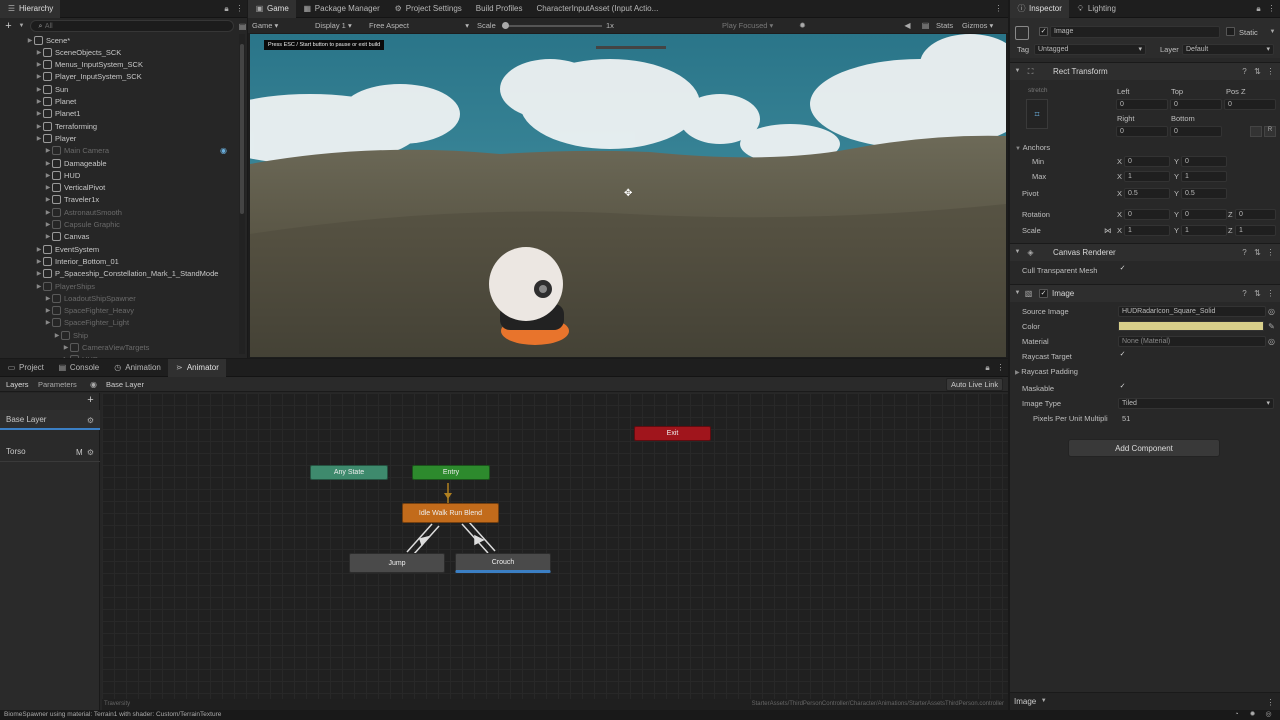  Describe the element at coordinates (1230, 31) in the screenshot. I see `static-checkbox` at that location.